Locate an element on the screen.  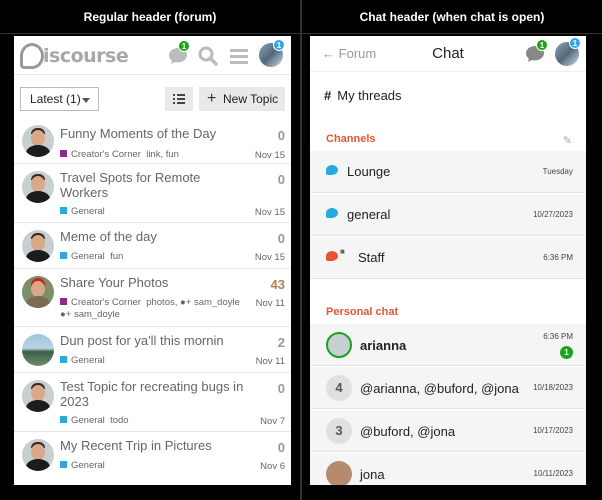
channel-date: Tuesday is located at coordinates (557, 171).